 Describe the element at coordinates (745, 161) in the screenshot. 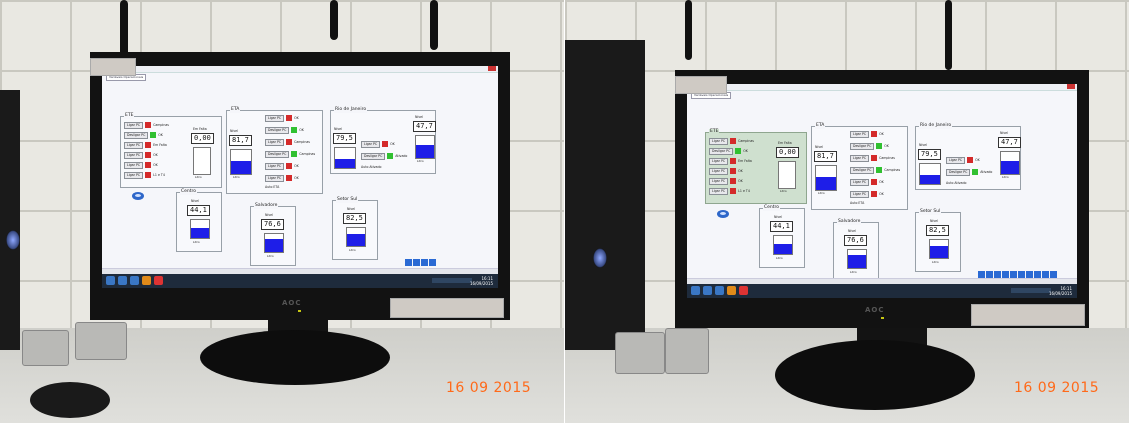

I see `status-text: Em Falta` at that location.